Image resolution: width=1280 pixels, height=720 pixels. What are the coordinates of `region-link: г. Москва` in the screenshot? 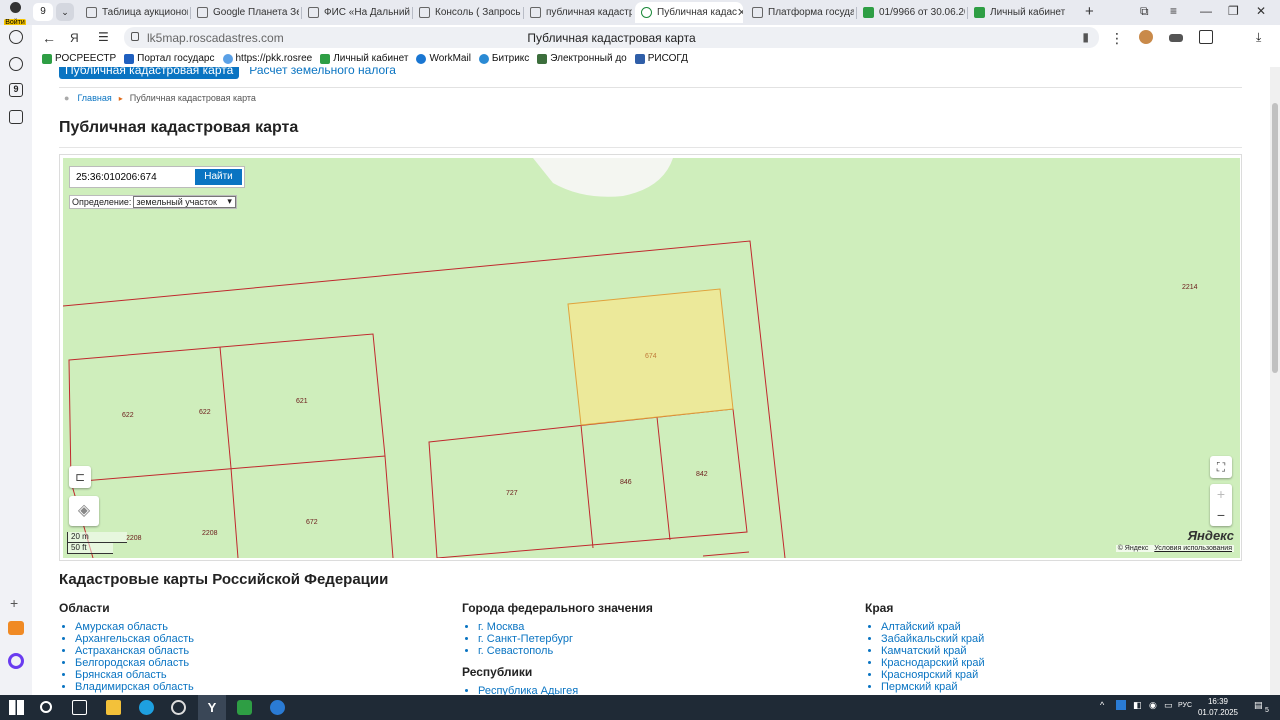 It's located at (565, 627).